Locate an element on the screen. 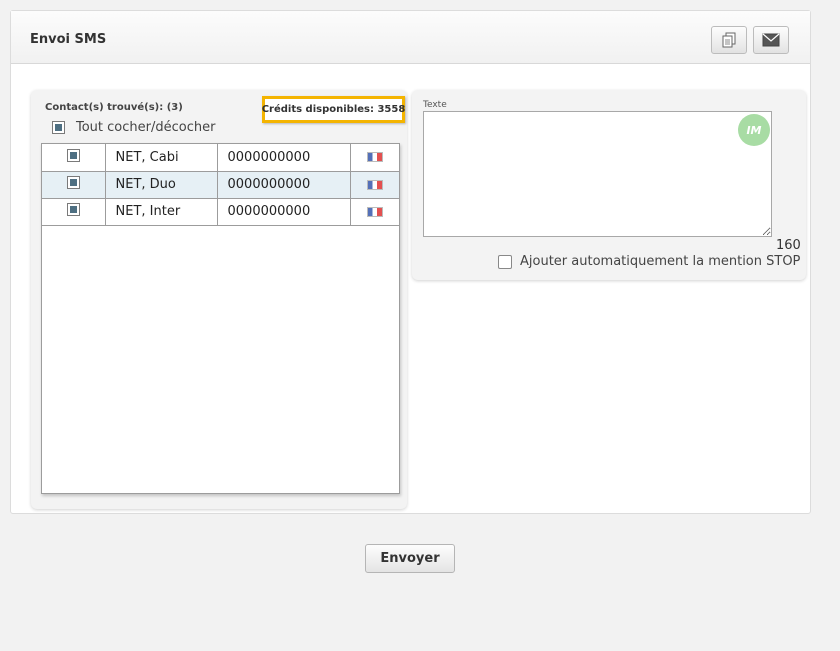 The image size is (840, 651). checkbox-icon is located at coordinates (58, 127).